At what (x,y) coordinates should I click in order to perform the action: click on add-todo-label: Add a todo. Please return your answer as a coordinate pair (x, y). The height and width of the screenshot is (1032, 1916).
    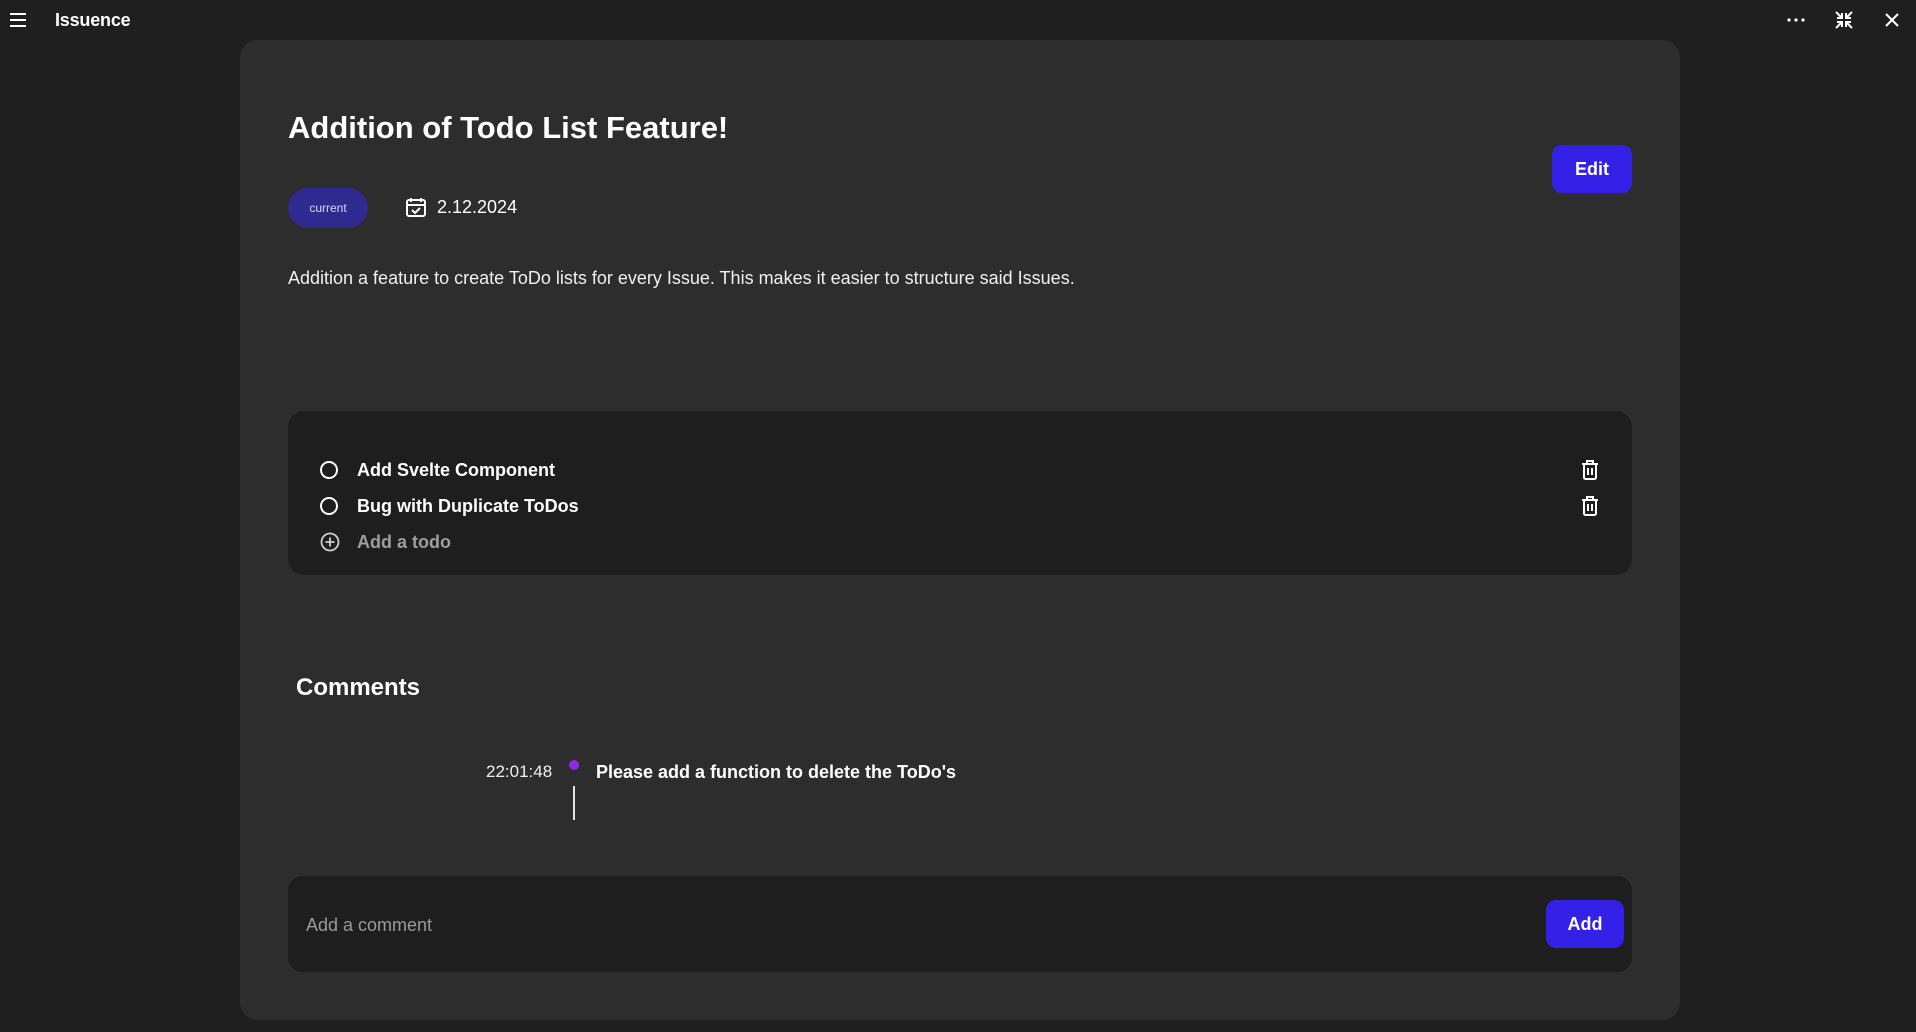
    Looking at the image, I should click on (404, 541).